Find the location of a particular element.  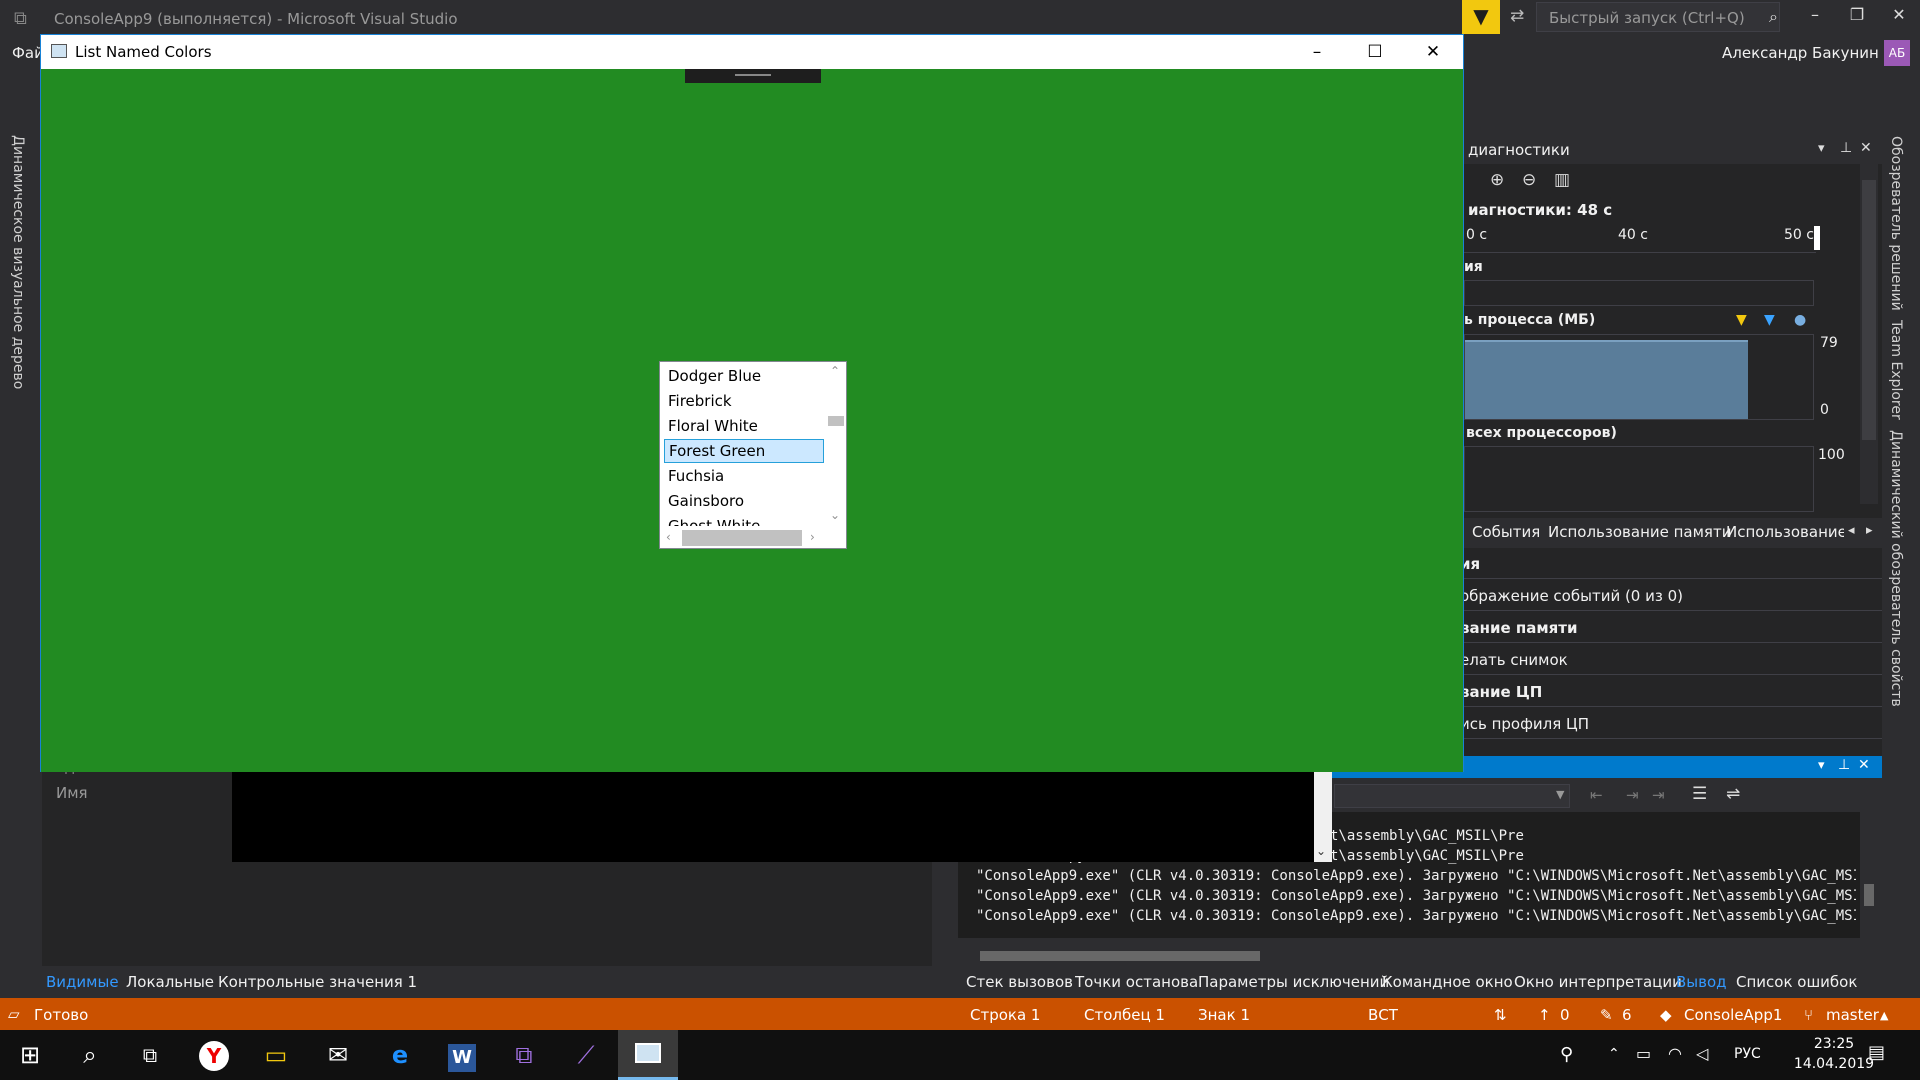

summary-row-3: елать снимок is located at coordinates (1514, 660).